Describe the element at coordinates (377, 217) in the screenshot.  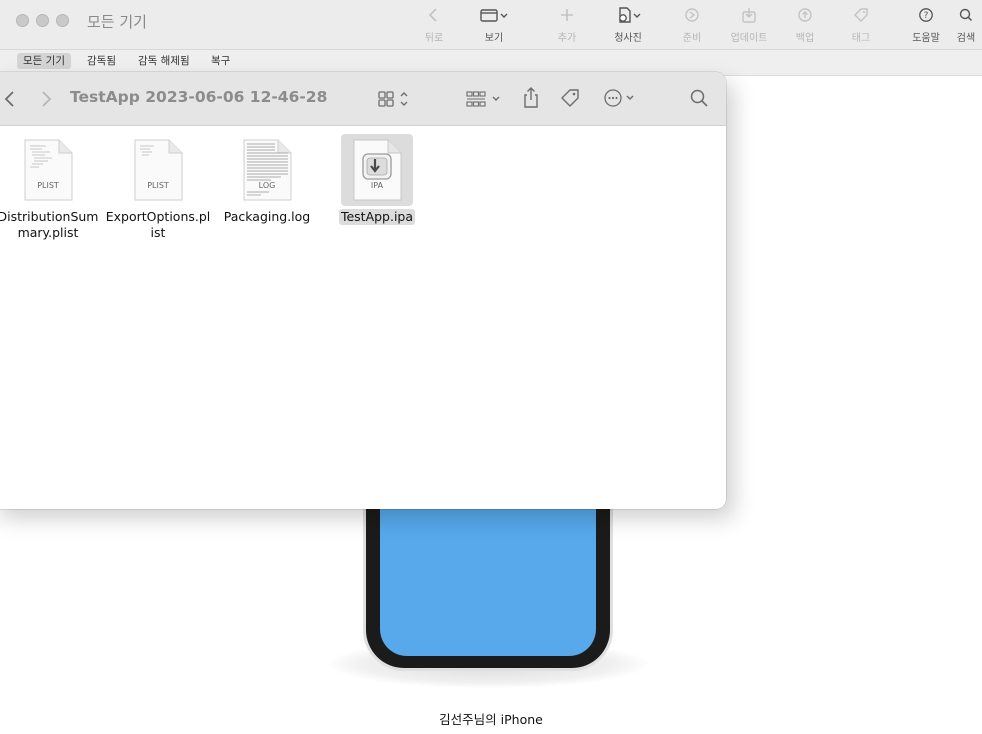
I see `file-name: TestApp.ipa` at that location.